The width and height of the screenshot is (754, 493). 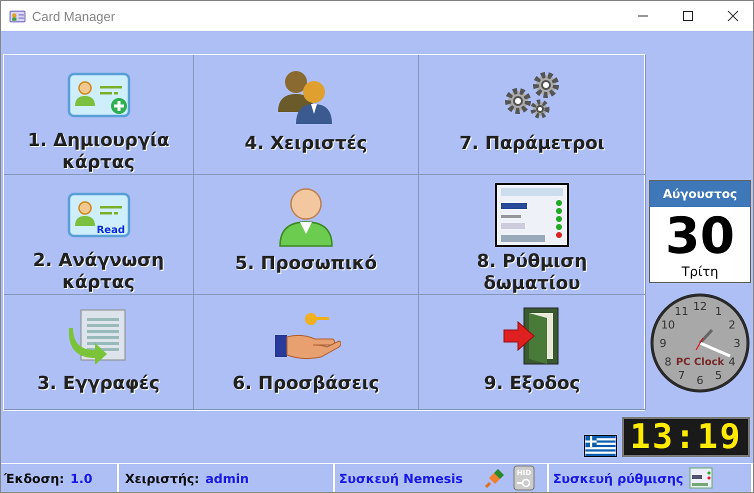 I want to click on setup-panel-icon, so click(x=701, y=478).